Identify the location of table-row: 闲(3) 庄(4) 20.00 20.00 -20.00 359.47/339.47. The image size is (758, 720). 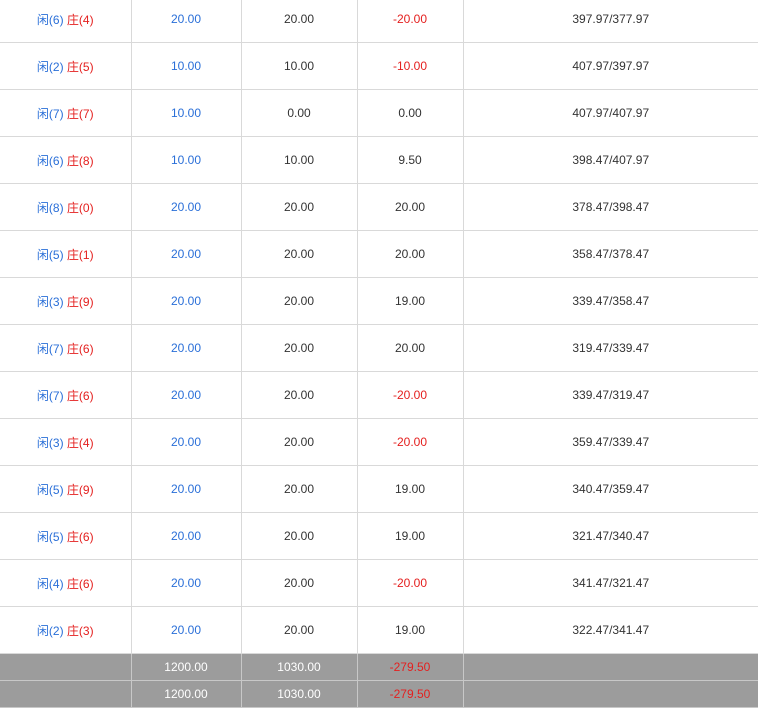
(379, 442).